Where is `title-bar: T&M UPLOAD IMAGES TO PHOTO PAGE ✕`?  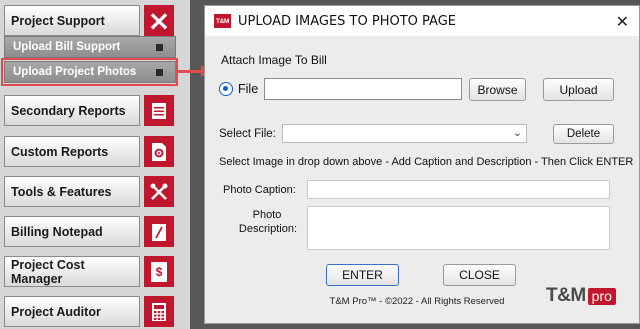 title-bar: T&M UPLOAD IMAGES TO PHOTO PAGE ✕ is located at coordinates (422, 21).